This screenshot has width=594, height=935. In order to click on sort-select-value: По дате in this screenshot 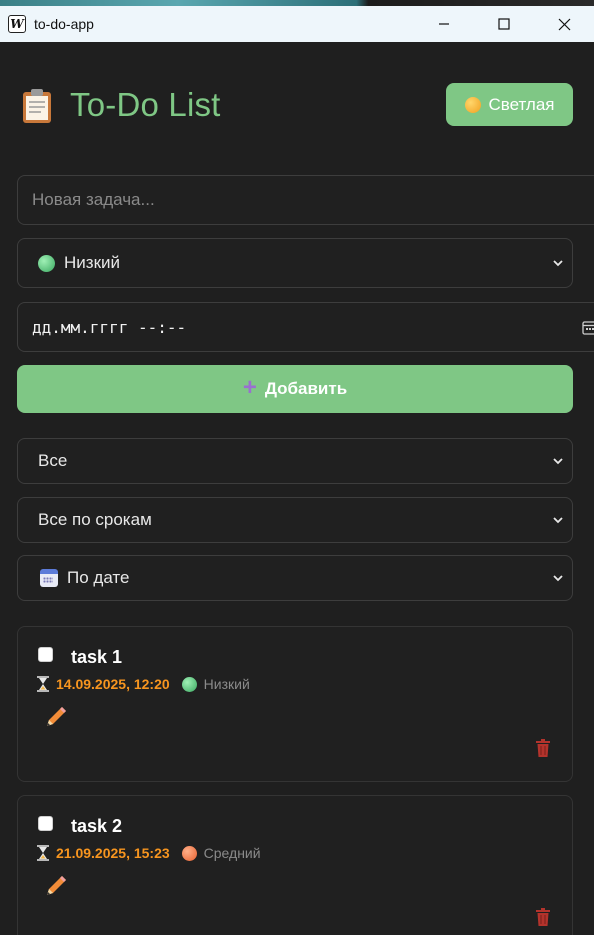, I will do `click(98, 577)`.